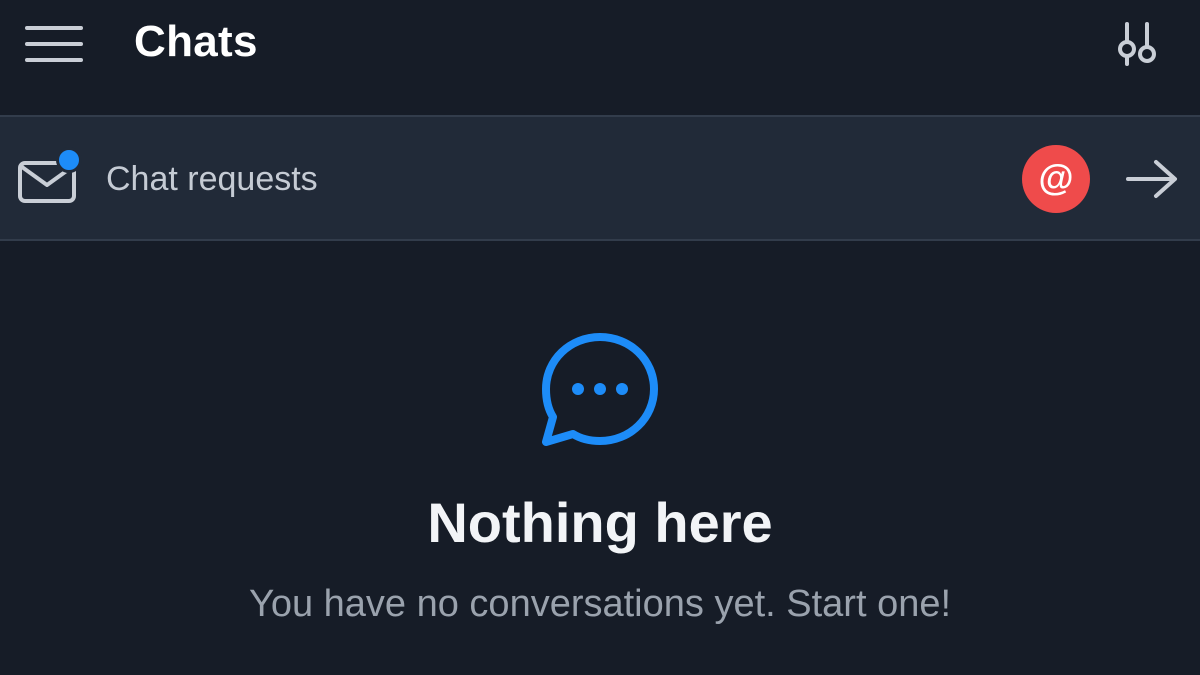 The image size is (1200, 675). Describe the element at coordinates (600, 389) in the screenshot. I see `chat-bubble-icon` at that location.